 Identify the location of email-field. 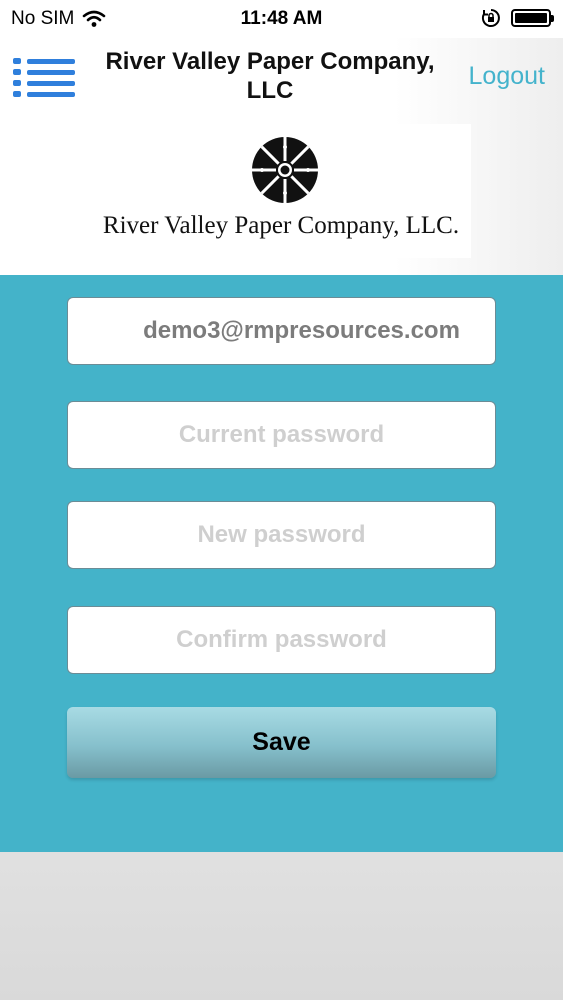
(281, 331).